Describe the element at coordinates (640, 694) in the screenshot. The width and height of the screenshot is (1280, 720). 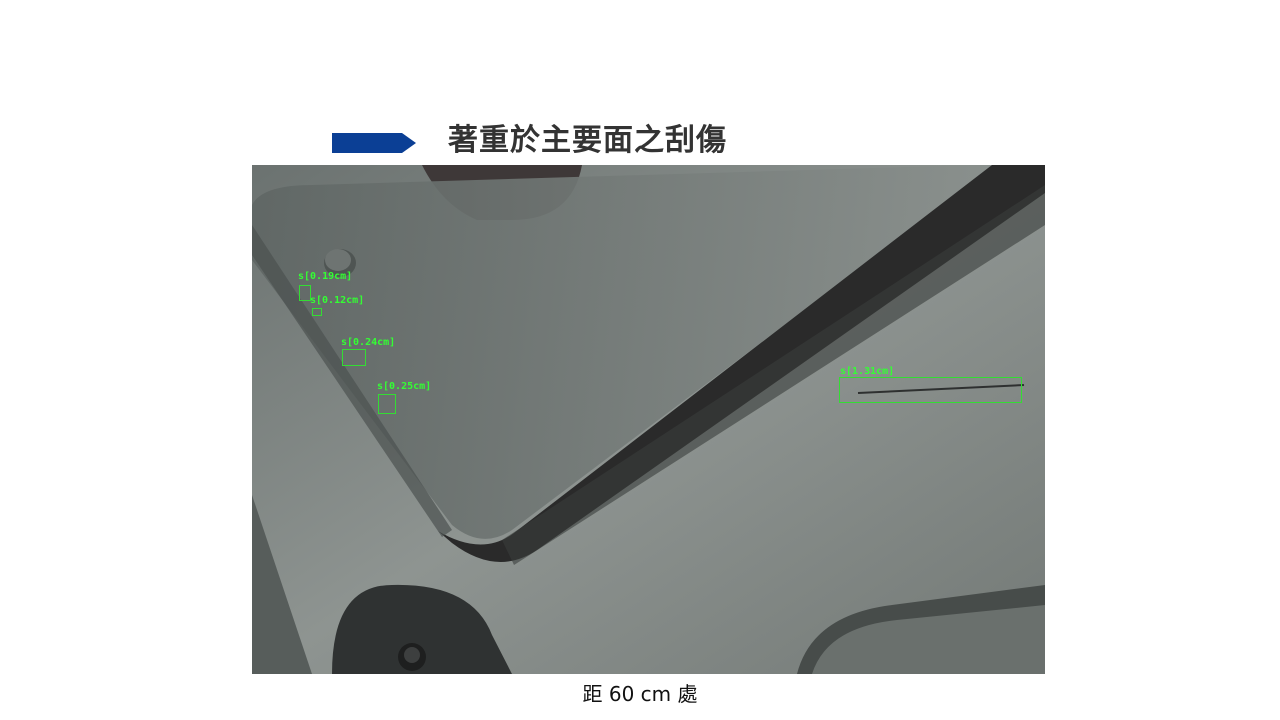
I see `image-caption: 距 60 cm 處` at that location.